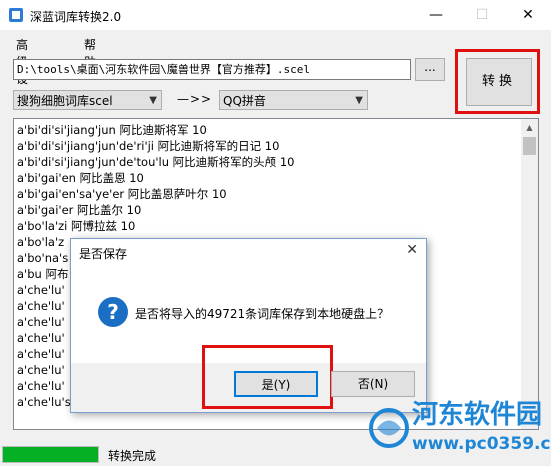  What do you see at coordinates (275, 15) in the screenshot?
I see `title-bar: 深蓝词库转换2.0 — ☐ ✕` at bounding box center [275, 15].